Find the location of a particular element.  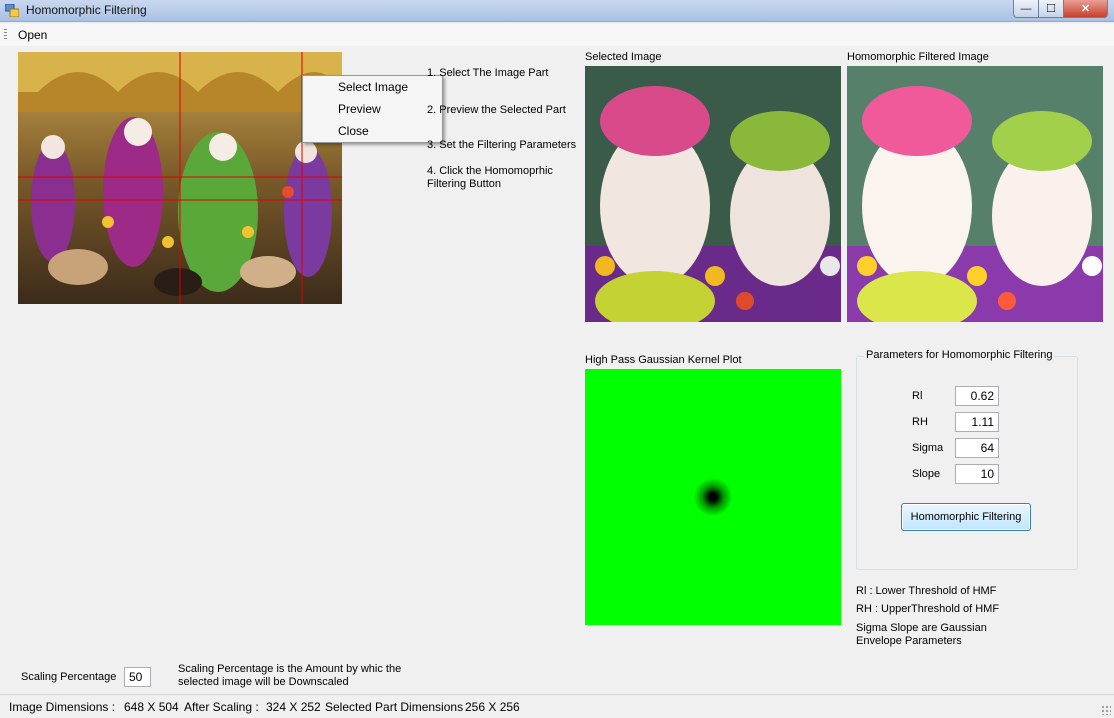

rh-label: RH is located at coordinates (920, 422).